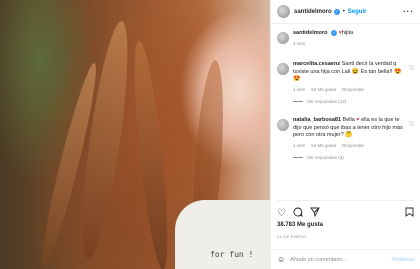 This screenshot has height=269, width=420. I want to click on red-heart-emoji-icon: ♥, so click(358, 120).